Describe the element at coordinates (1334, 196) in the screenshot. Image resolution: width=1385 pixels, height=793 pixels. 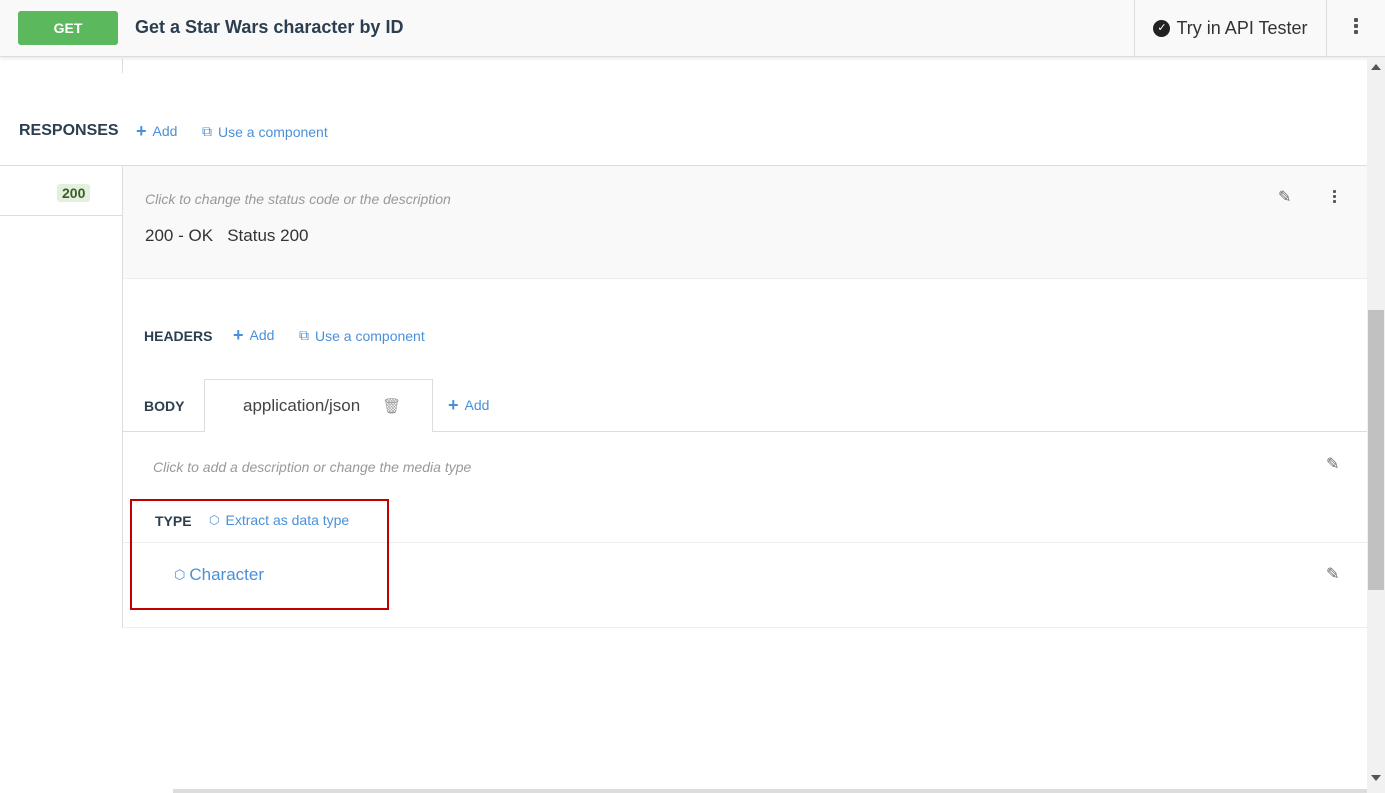
I see `response-more-icon` at that location.